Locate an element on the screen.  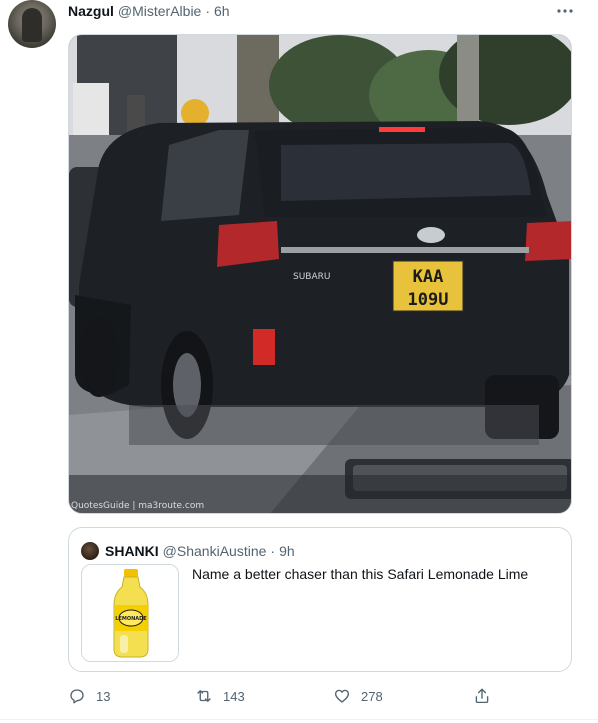
lemonade-bottle-illustration: LEMONADE is located at coordinates (130, 613).